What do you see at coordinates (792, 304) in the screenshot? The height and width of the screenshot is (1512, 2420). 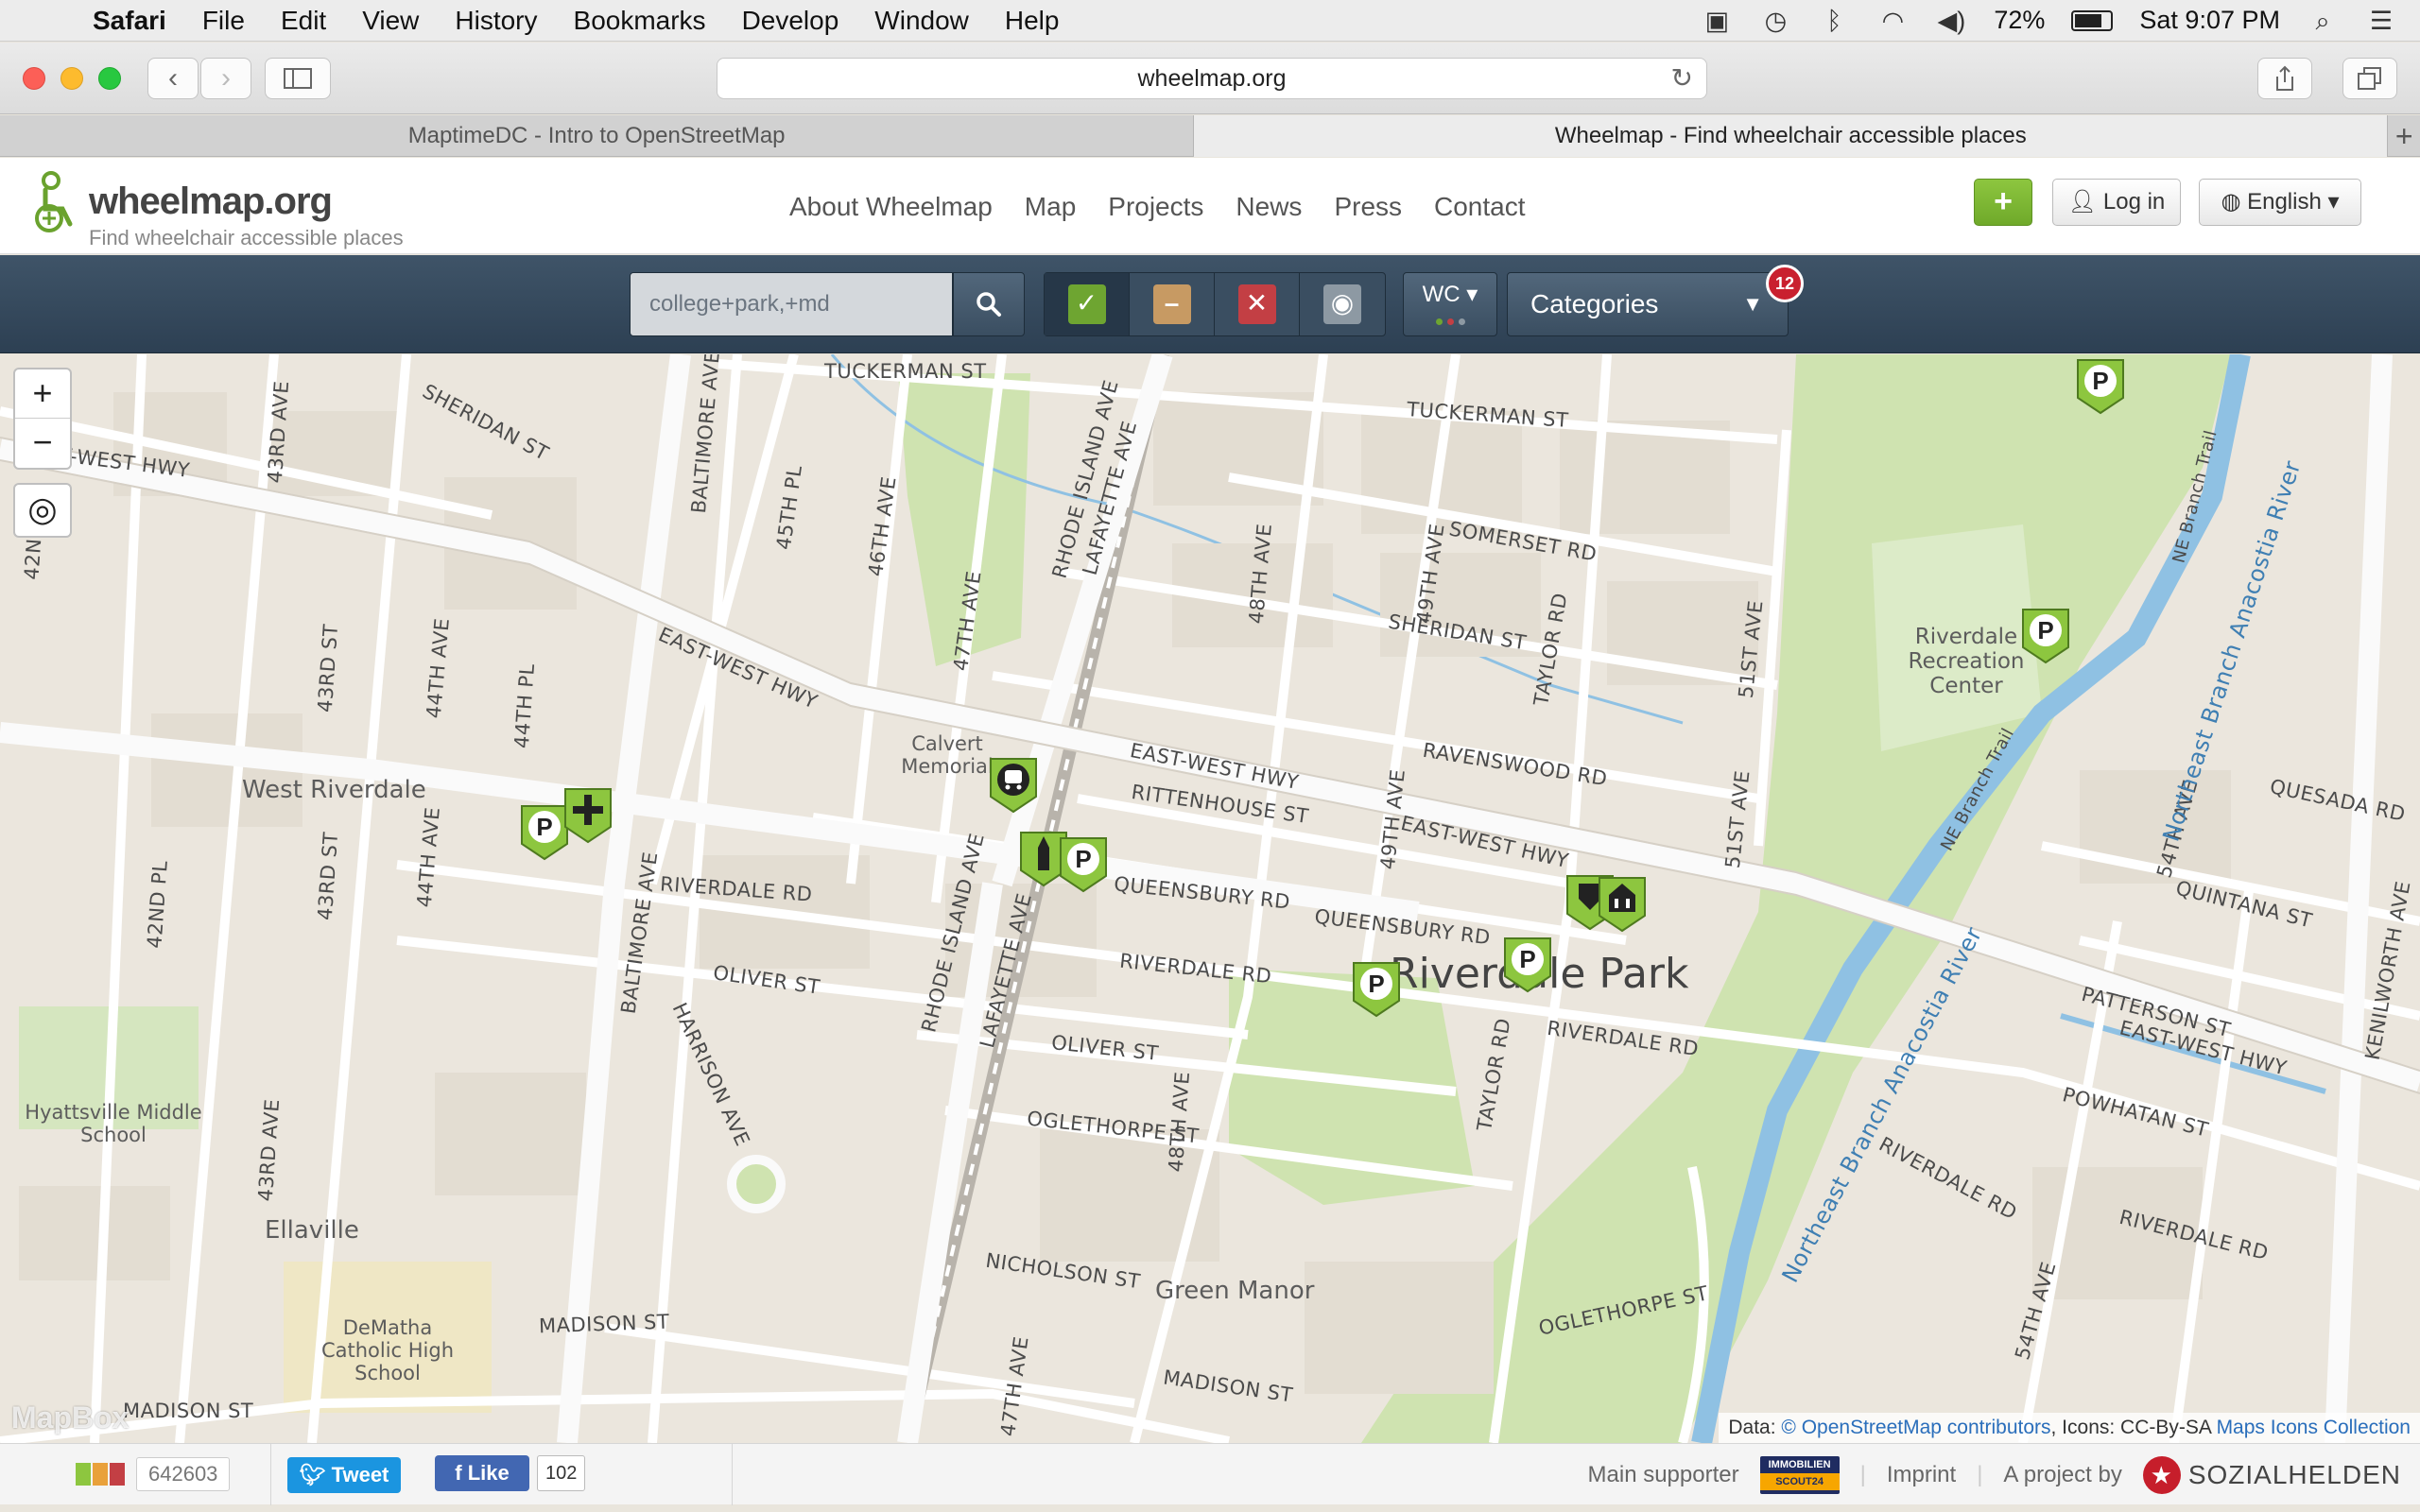 I see `search-input: college+park,+md` at bounding box center [792, 304].